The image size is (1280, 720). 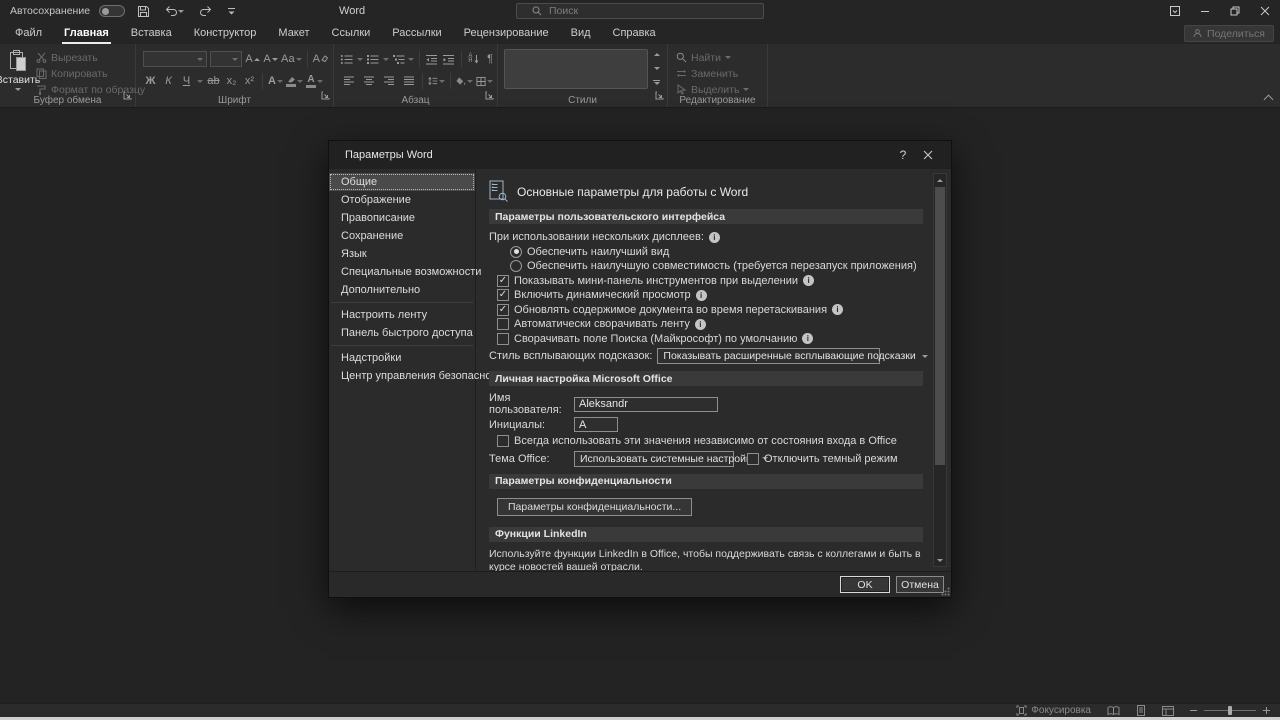 I want to click on underline-dropdown-caret, so click(x=200, y=81).